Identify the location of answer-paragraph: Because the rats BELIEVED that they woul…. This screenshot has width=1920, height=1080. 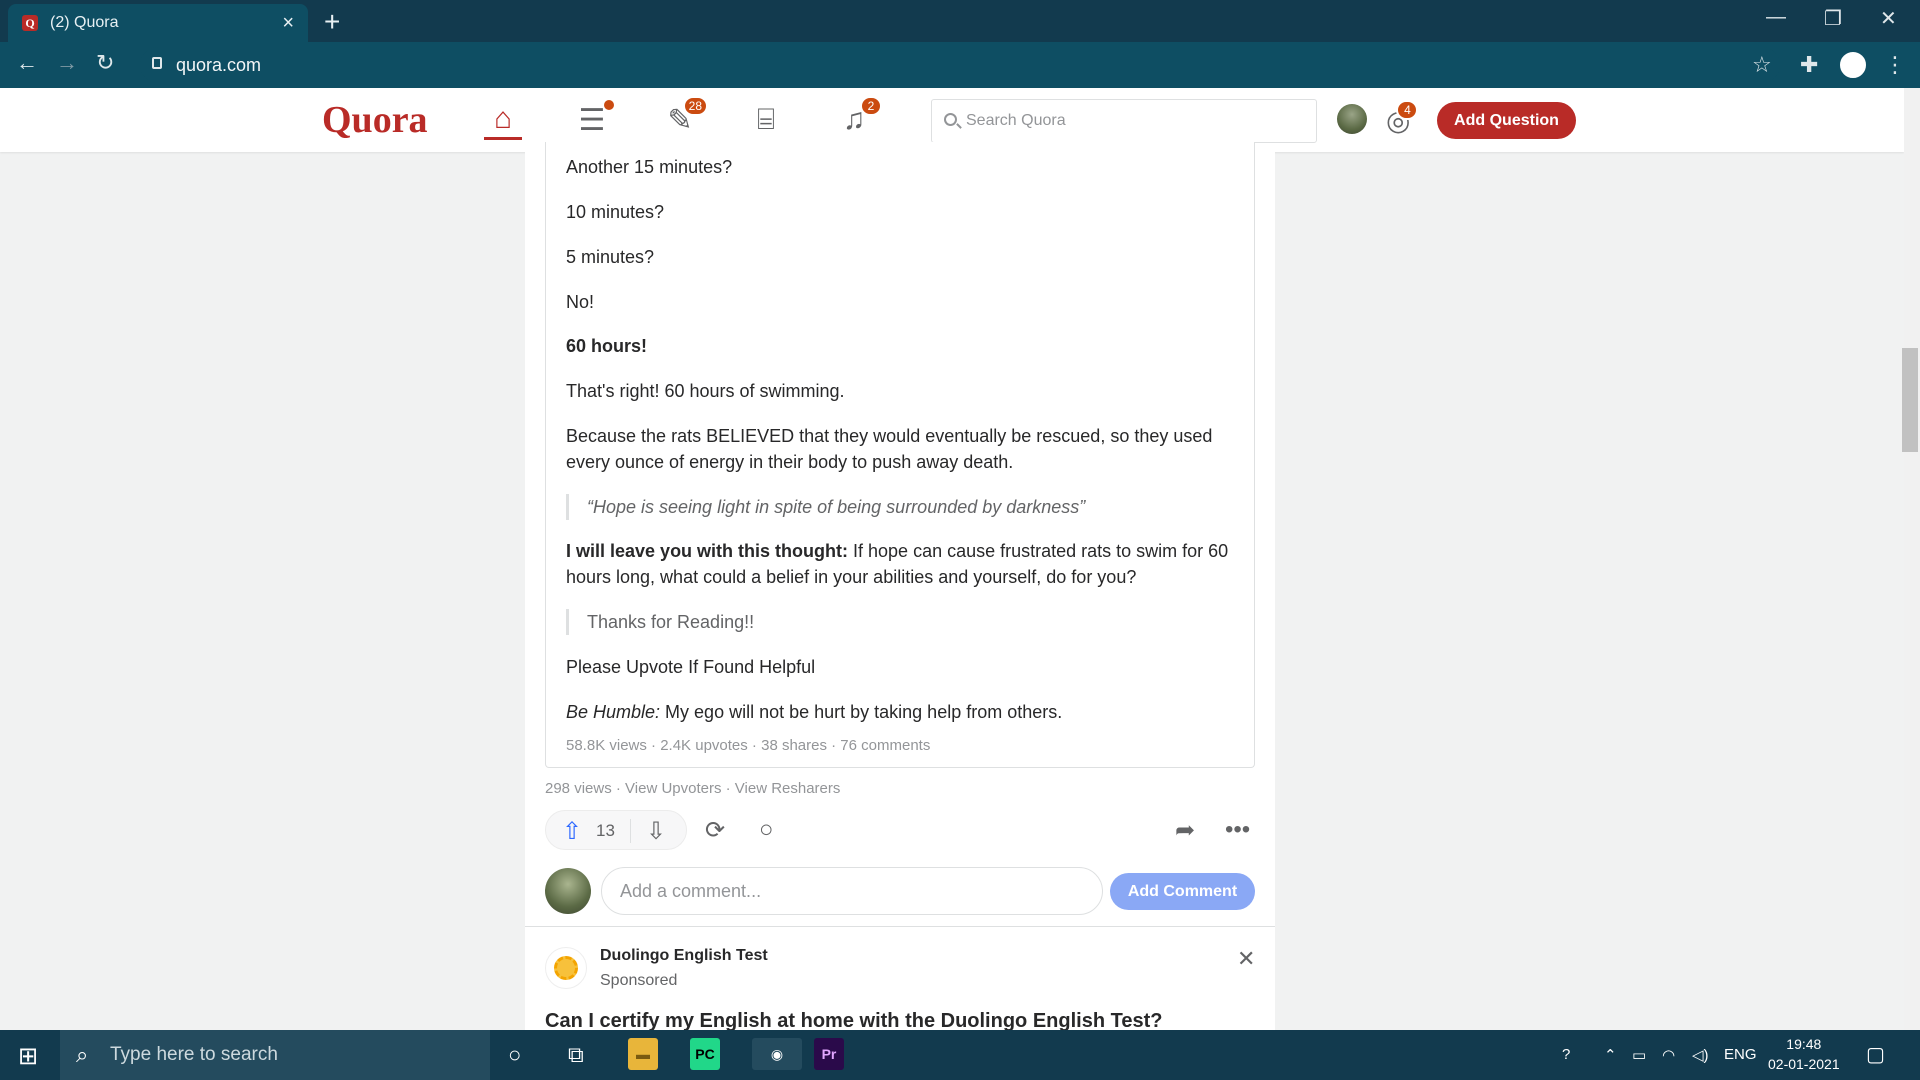
(889, 449).